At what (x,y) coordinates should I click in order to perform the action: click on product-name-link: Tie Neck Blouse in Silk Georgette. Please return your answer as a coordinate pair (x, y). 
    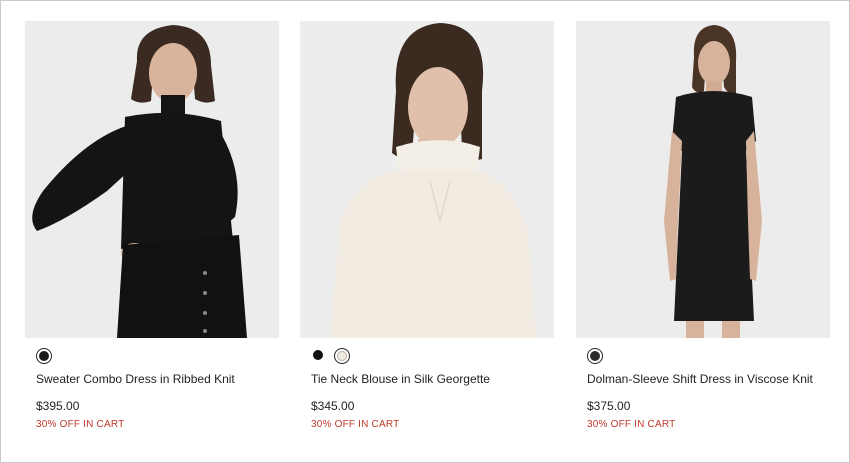
    Looking at the image, I should click on (400, 379).